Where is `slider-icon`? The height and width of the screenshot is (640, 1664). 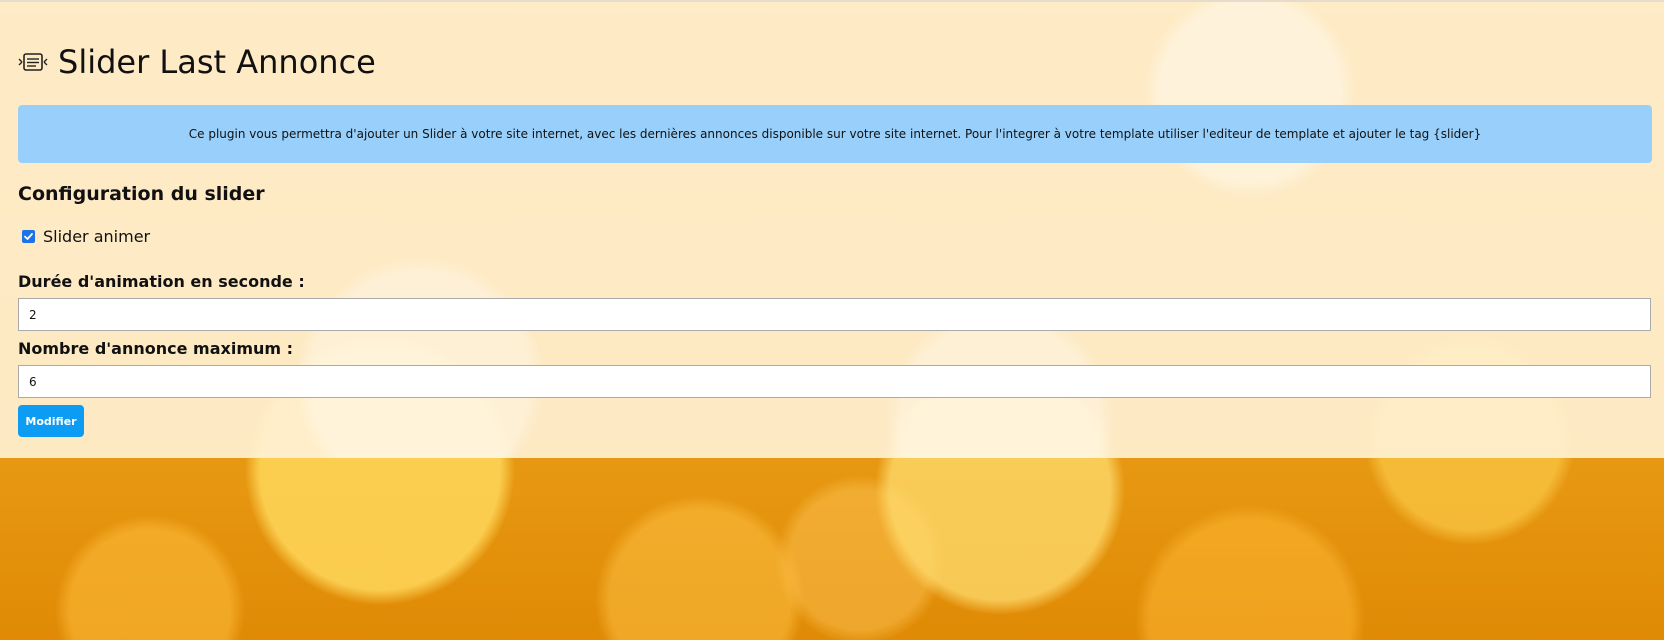 slider-icon is located at coordinates (33, 62).